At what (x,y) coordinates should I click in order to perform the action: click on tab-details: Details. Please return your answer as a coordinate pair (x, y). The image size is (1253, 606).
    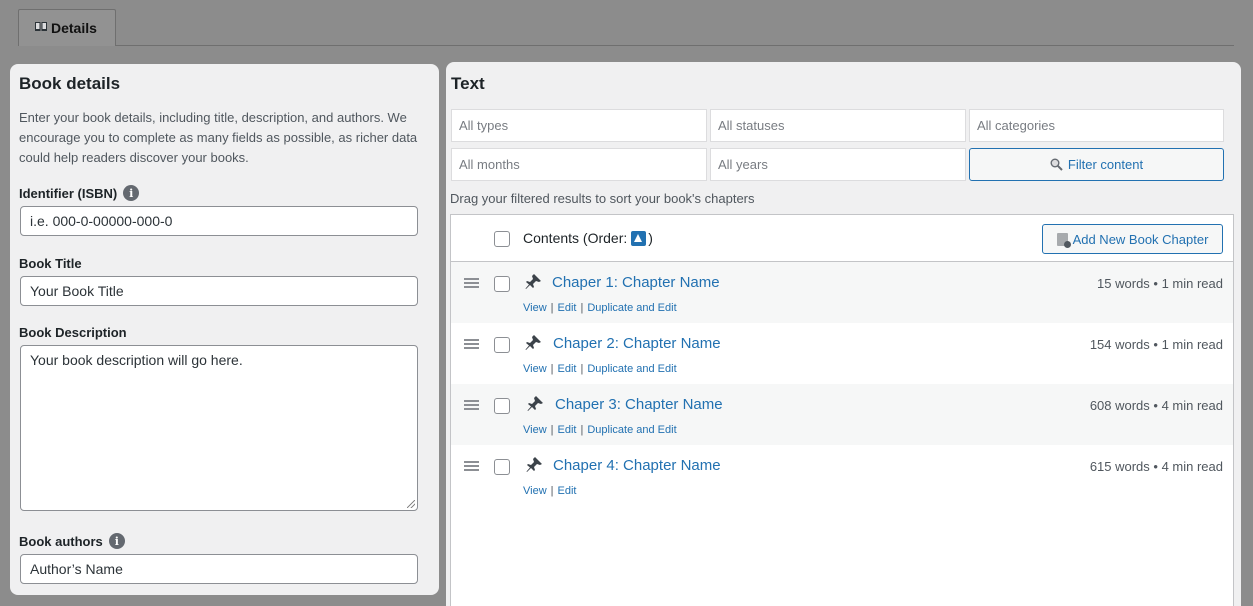
    Looking at the image, I should click on (67, 27).